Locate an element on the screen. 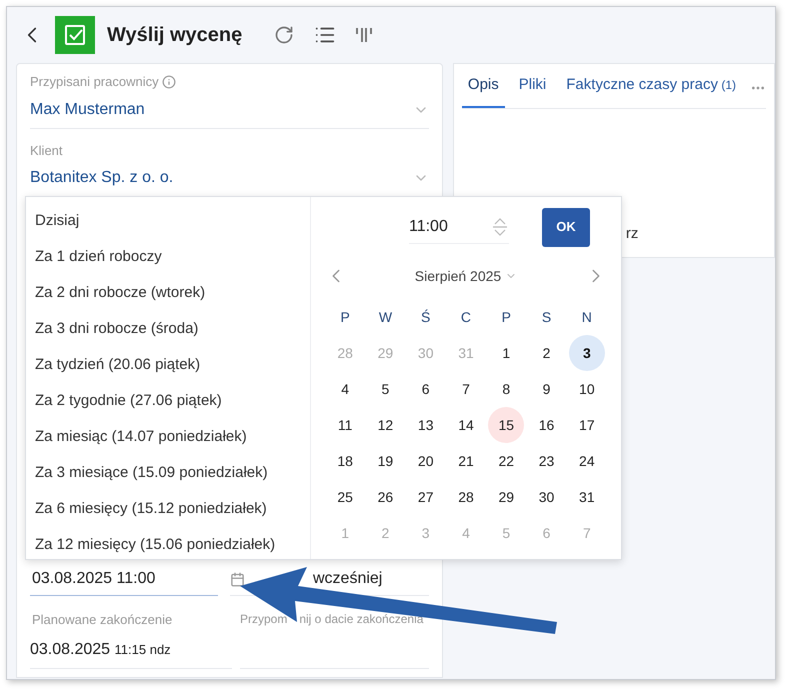 The image size is (785, 691). end-date-field: 03.08.2025 11:15 ndz is located at coordinates (131, 650).